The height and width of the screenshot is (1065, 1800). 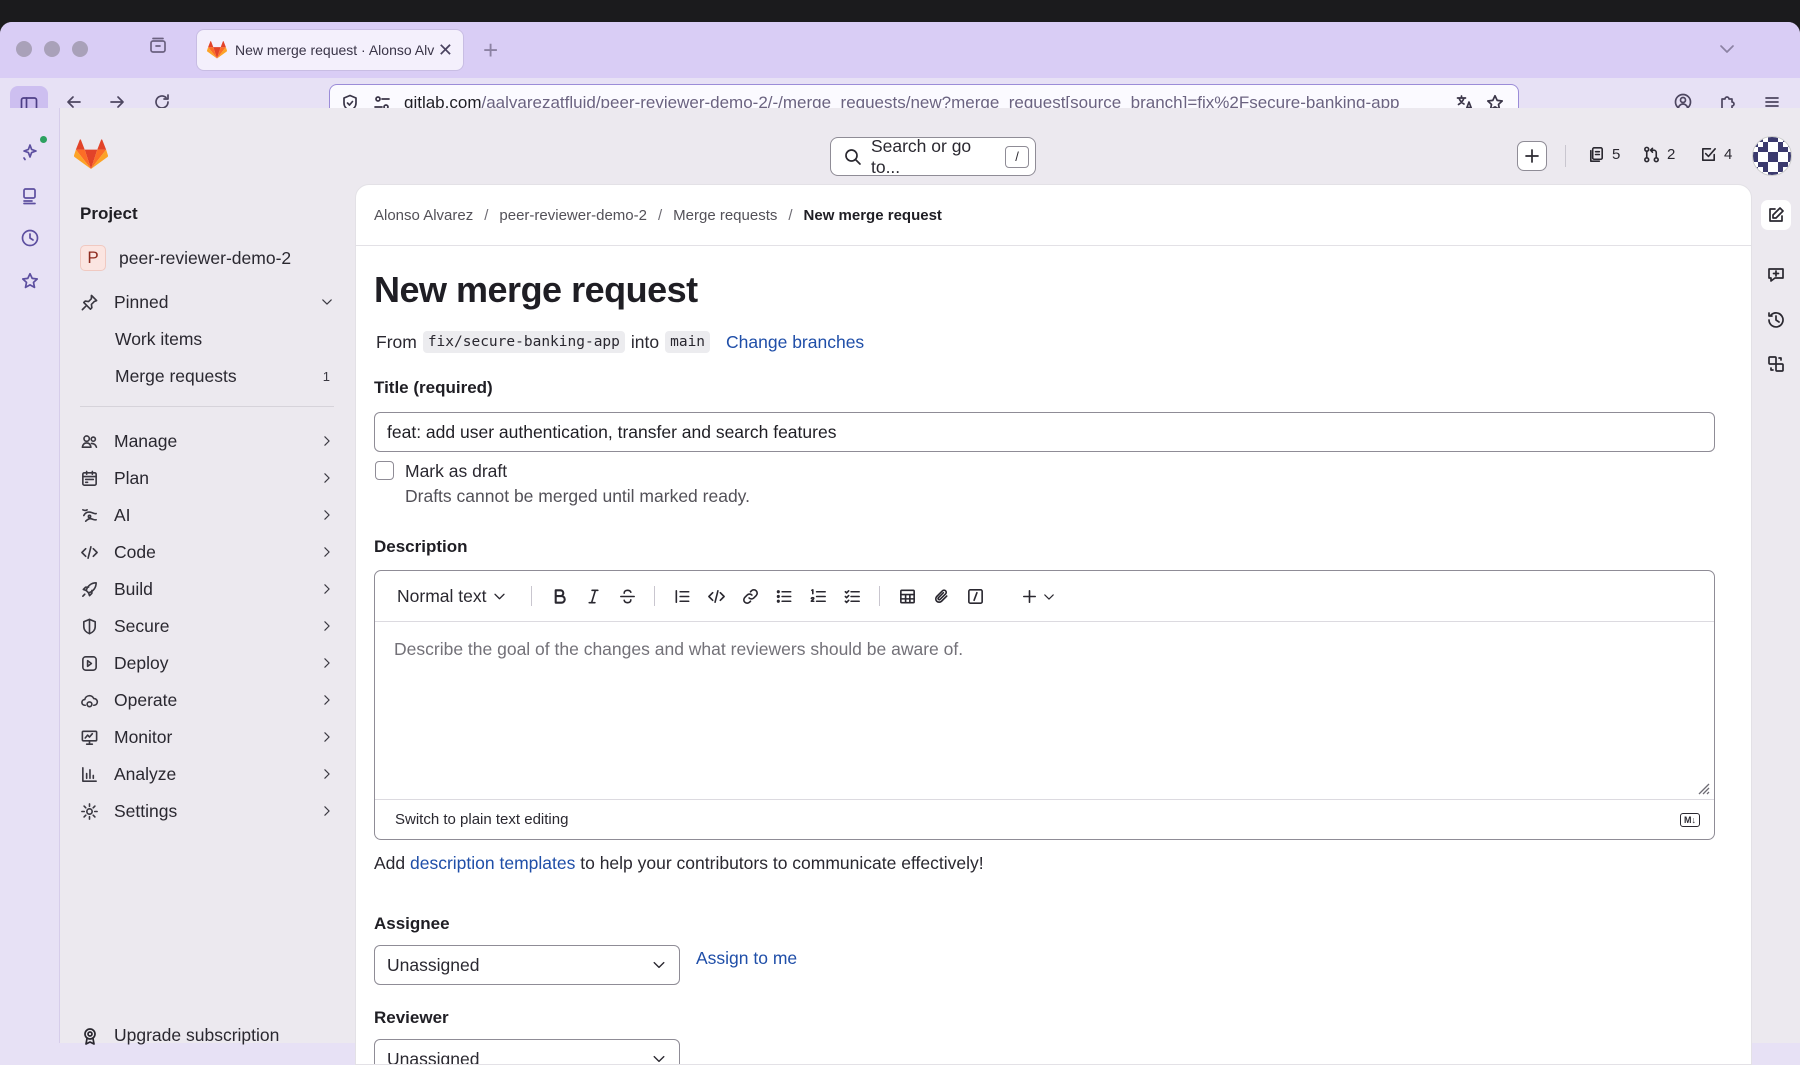 I want to click on sidebar-item-label: Monitor, so click(x=143, y=736).